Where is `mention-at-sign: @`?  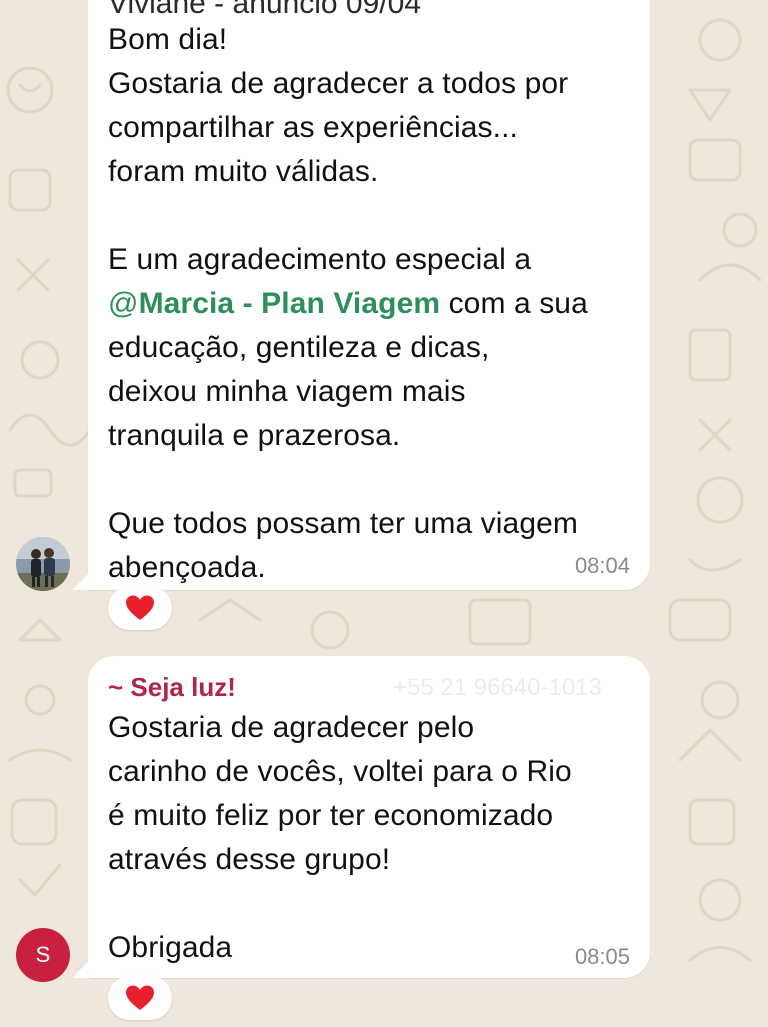 mention-at-sign: @ is located at coordinates (123, 303).